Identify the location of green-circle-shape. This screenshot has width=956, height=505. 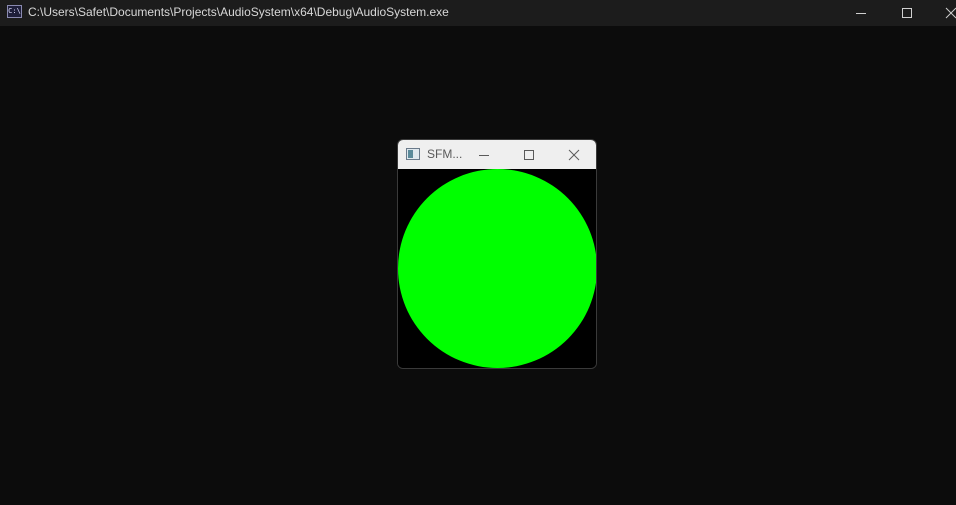
(497, 268).